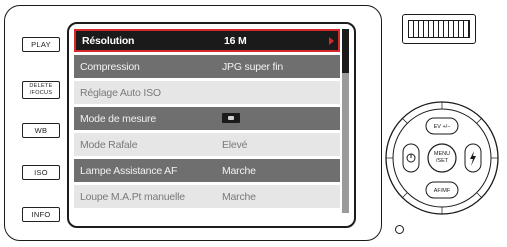  I want to click on menu-item-af-assist-lamp: Lampe Assistance AF Marche, so click(207, 170).